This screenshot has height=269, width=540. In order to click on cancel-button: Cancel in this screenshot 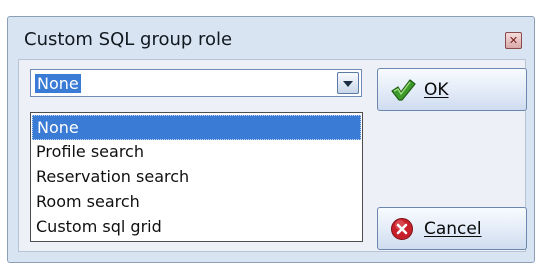, I will do `click(452, 228)`.